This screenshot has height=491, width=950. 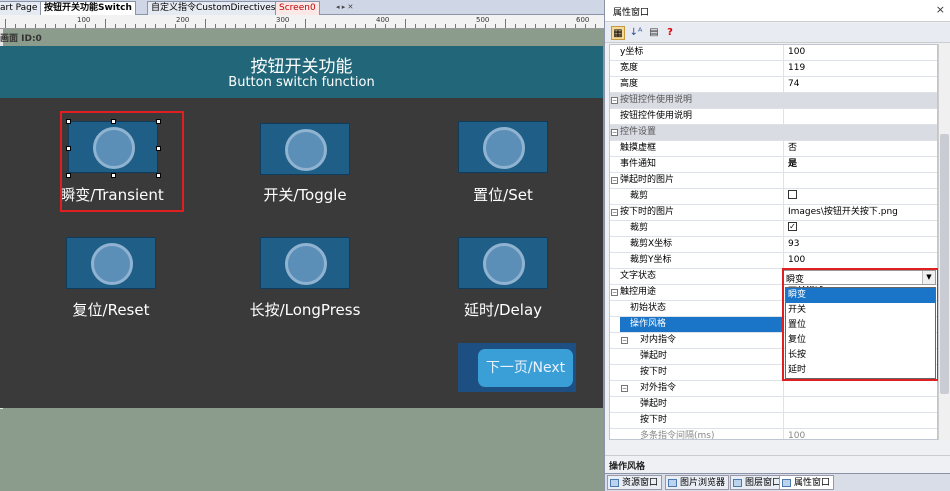 What do you see at coordinates (758, 482) in the screenshot?
I see `bottom-tab: 图层窗口` at bounding box center [758, 482].